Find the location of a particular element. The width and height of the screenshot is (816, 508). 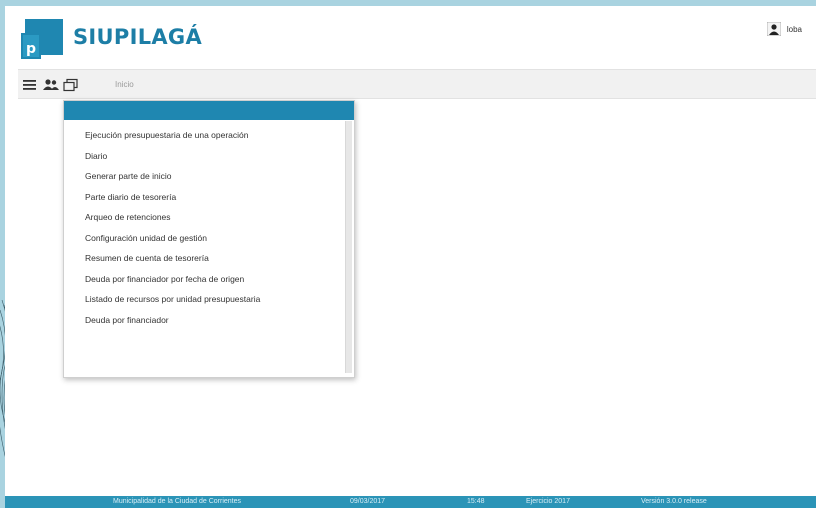

toolbar: Inicio is located at coordinates (417, 84).